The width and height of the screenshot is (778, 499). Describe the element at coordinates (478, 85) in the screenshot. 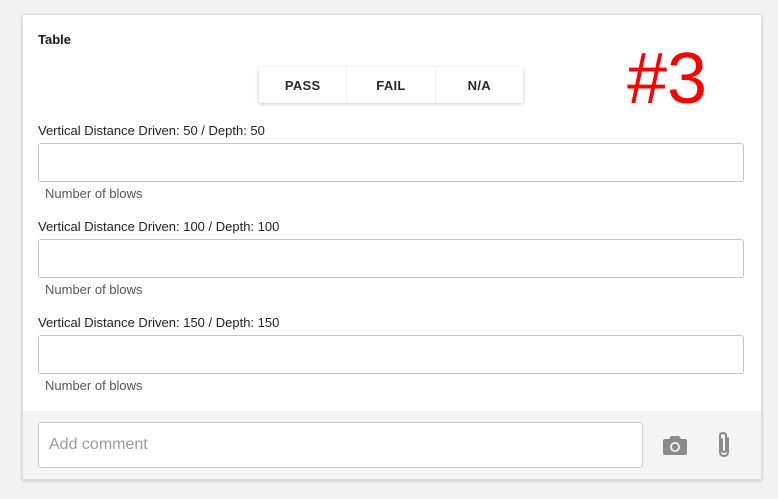

I see `na-button: N/A` at that location.